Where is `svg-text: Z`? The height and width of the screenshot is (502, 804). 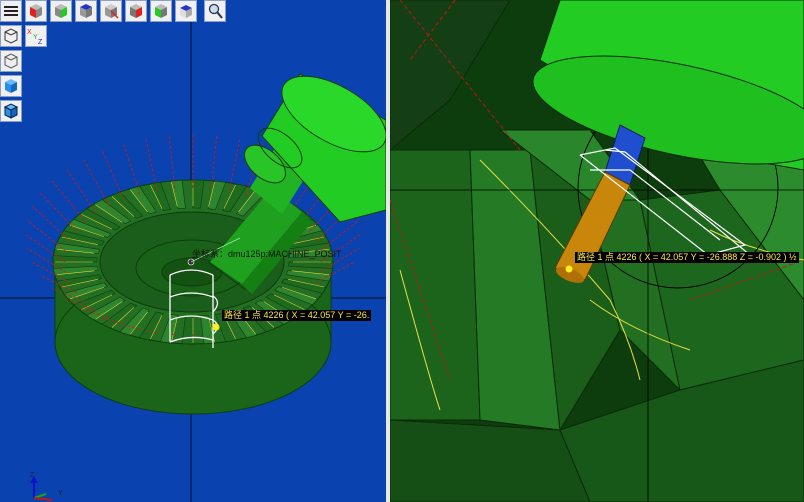
svg-text: Z is located at coordinates (40, 42).